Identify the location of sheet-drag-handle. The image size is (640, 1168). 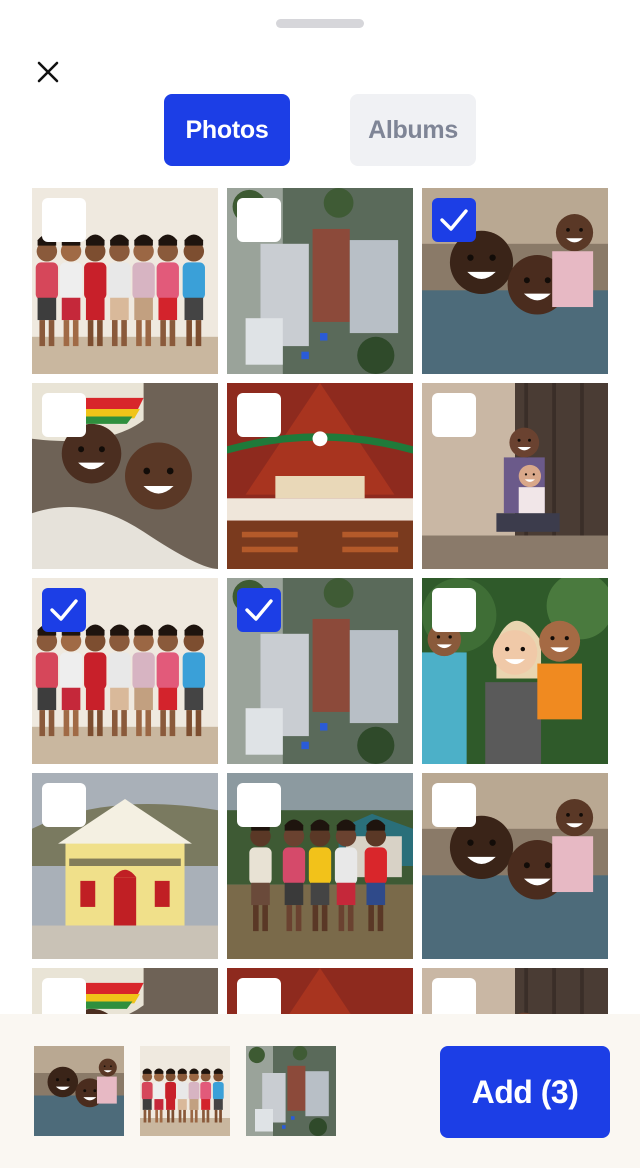
(320, 23).